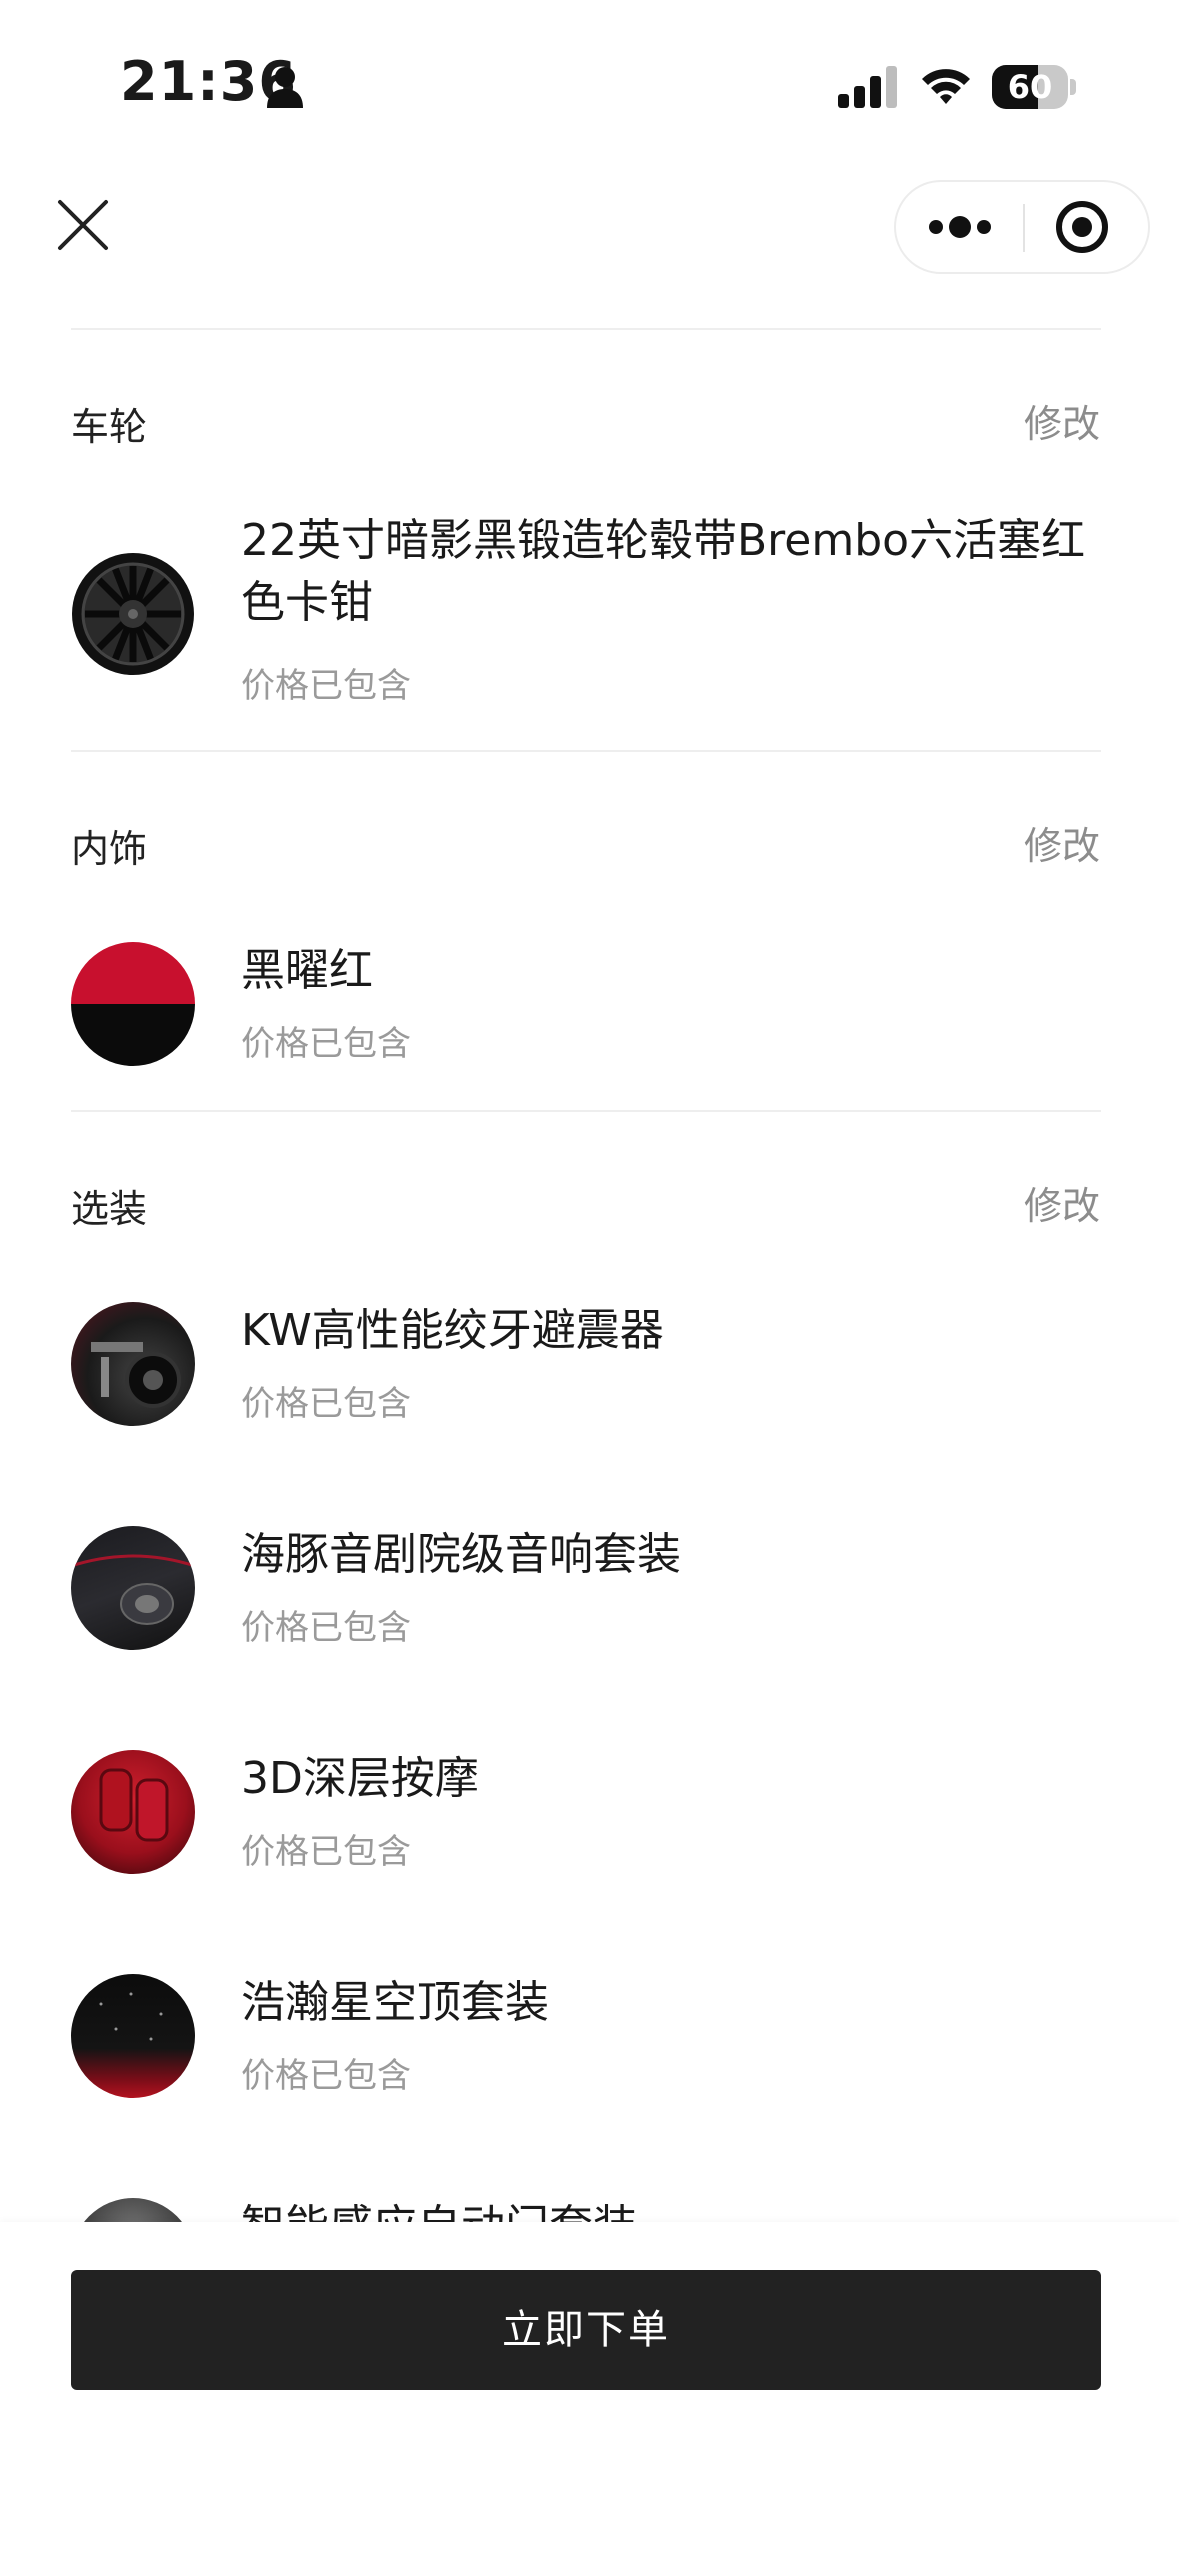 The image size is (1179, 2556). Describe the element at coordinates (307, 970) in the screenshot. I see `interior-item-name: 黑曜红` at that location.